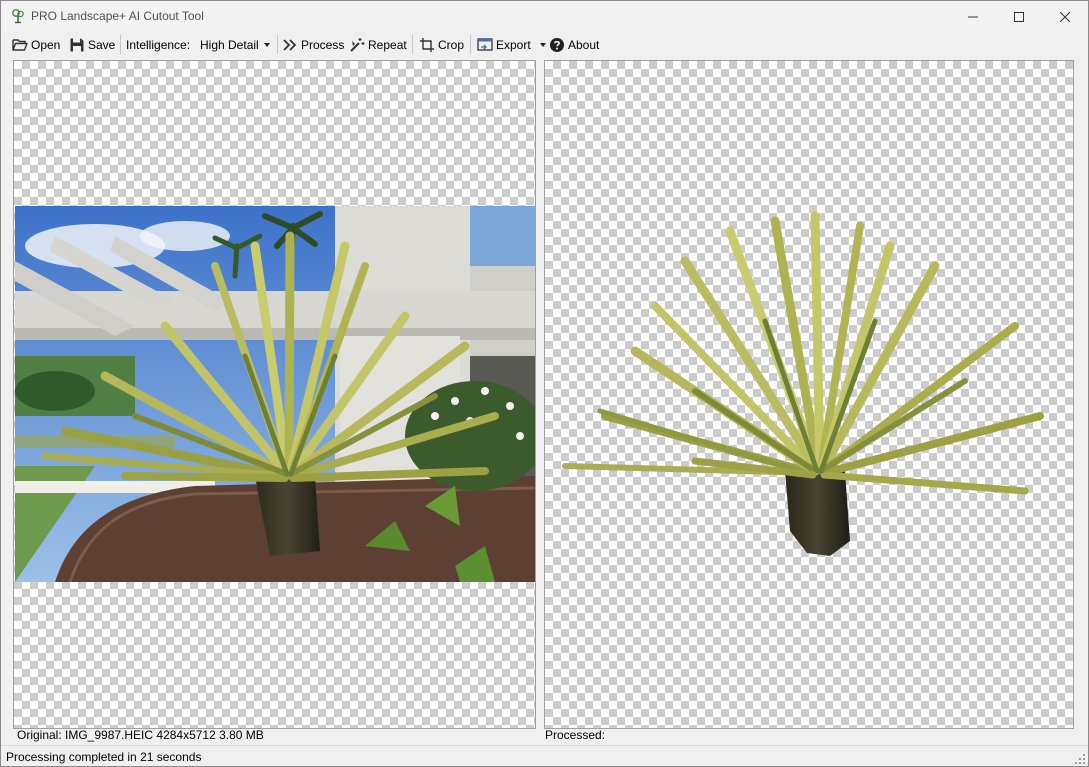  I want to click on magic-wand-icon, so click(357, 45).